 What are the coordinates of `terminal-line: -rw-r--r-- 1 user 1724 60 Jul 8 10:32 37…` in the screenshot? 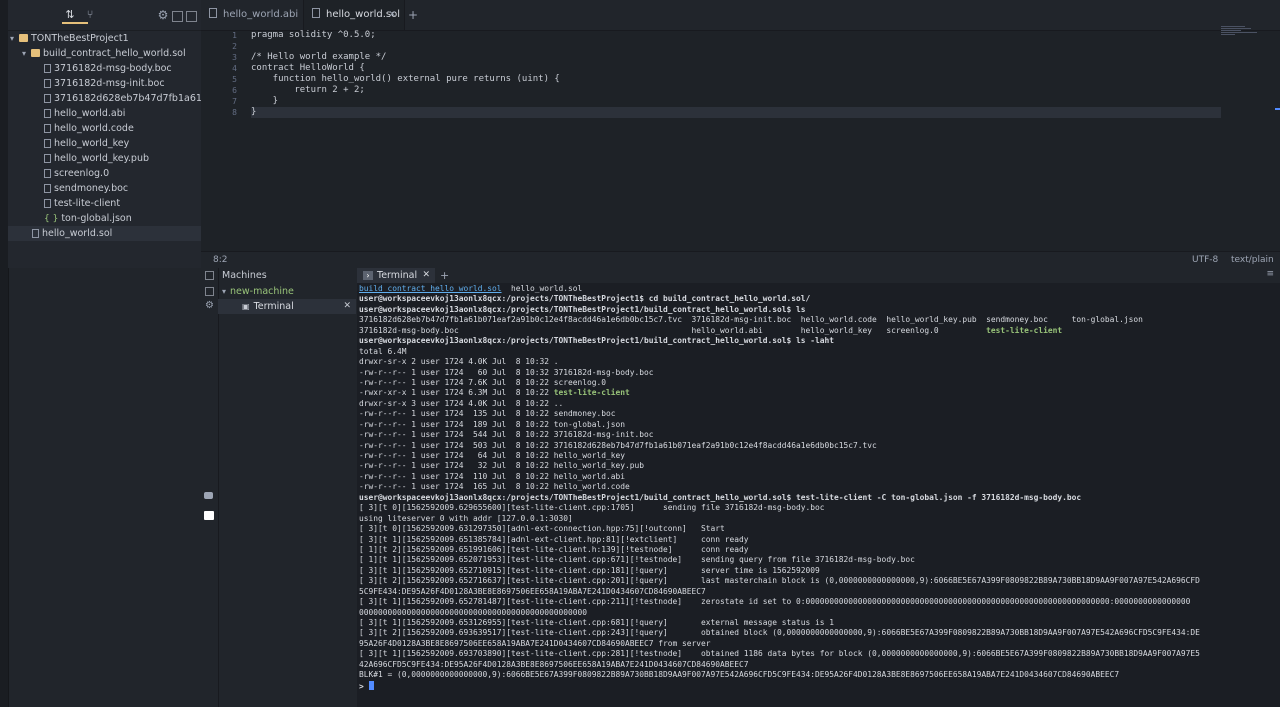 It's located at (779, 373).